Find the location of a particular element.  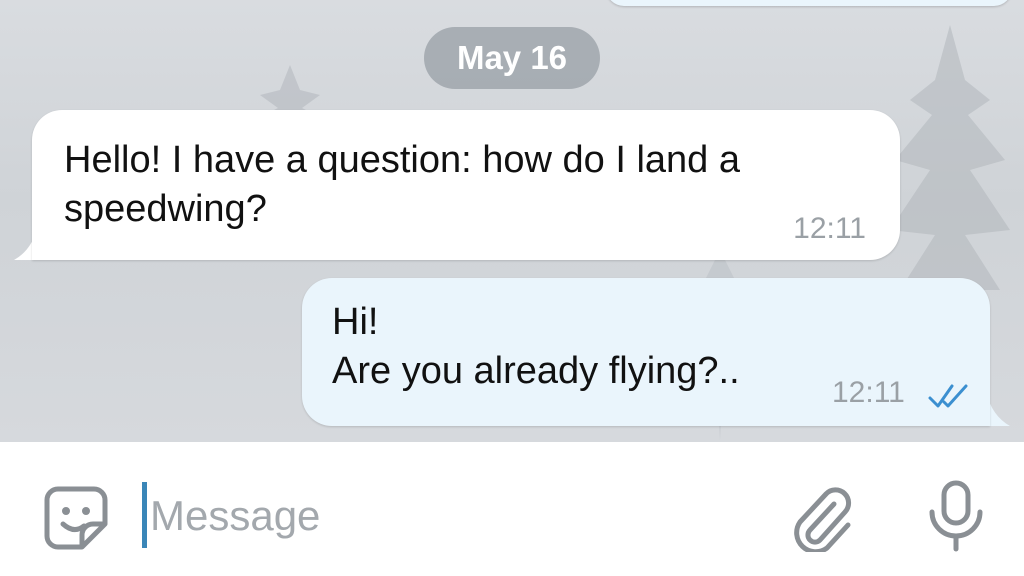

sticker-icon is located at coordinates (76, 518).